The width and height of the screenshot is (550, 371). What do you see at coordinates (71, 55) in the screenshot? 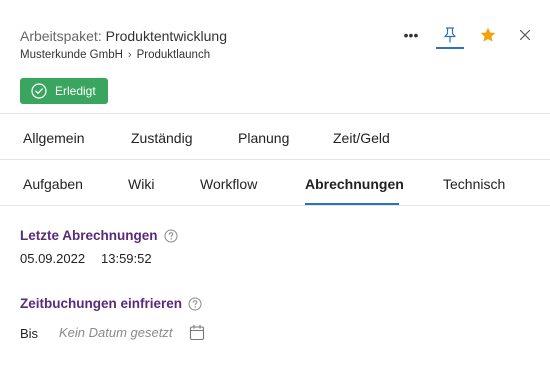
I see `breadcrumb-item-customer: Musterkunde GmbH` at bounding box center [71, 55].